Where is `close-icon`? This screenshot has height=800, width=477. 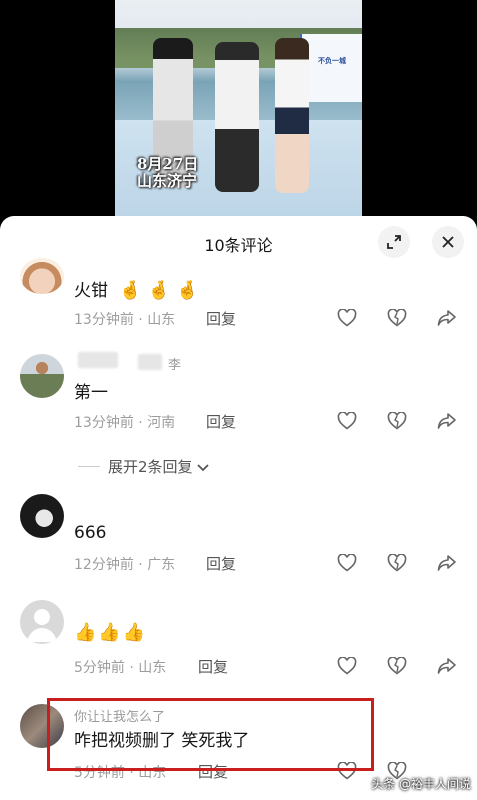
close-icon is located at coordinates (448, 242).